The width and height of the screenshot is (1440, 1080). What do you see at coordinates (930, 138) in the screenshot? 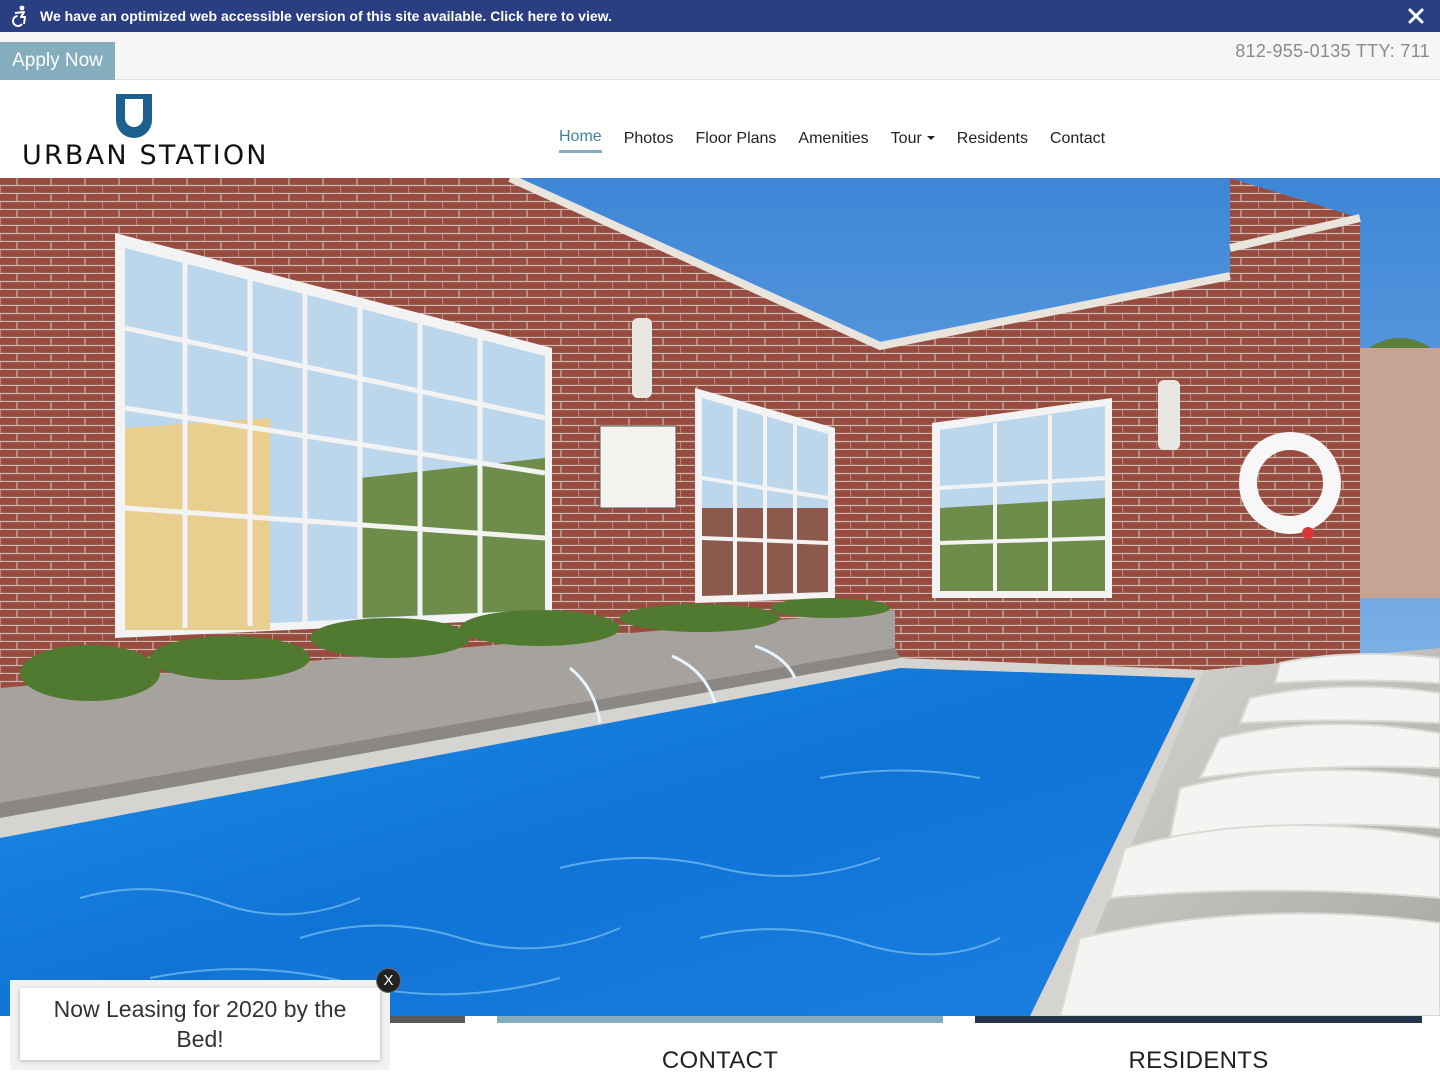
I see `caret-down-icon` at bounding box center [930, 138].